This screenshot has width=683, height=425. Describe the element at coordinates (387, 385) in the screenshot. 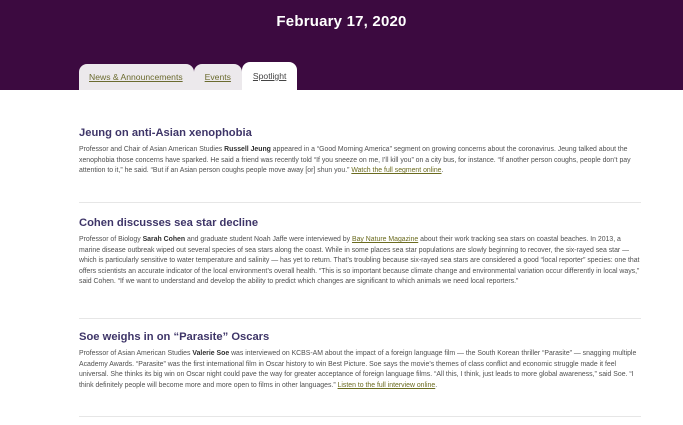

I see `listen-online-link: Listen to the full interview online` at that location.